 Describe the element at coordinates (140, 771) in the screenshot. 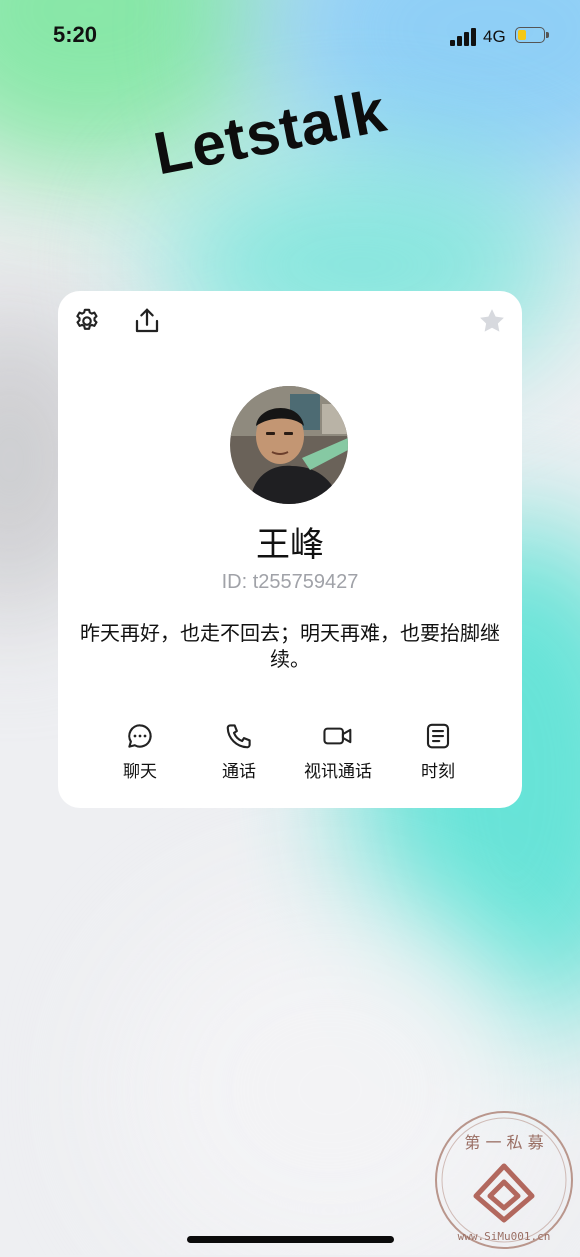

I see `chat-label: 聊天` at that location.